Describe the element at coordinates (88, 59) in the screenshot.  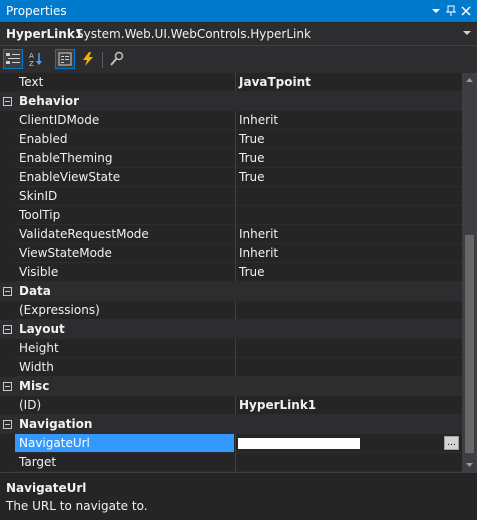
I see `events-icon` at that location.